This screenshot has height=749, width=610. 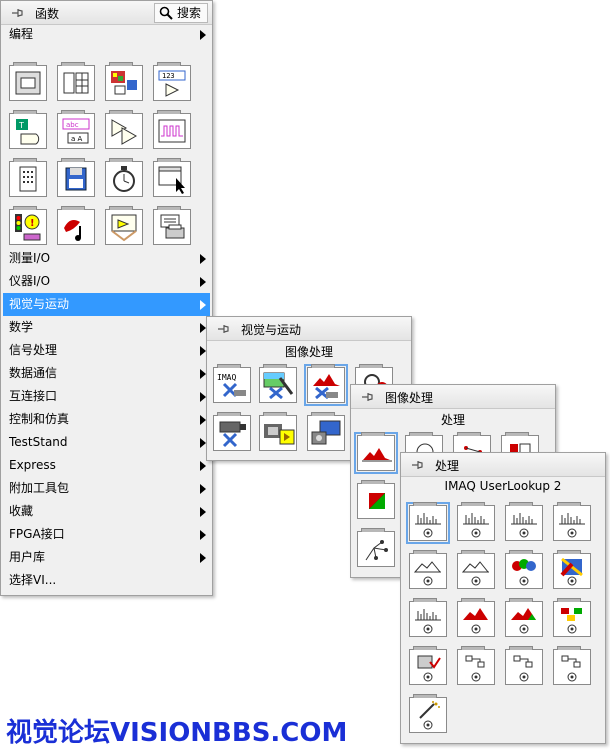 I want to click on dialog-tile, so click(x=28, y=177).